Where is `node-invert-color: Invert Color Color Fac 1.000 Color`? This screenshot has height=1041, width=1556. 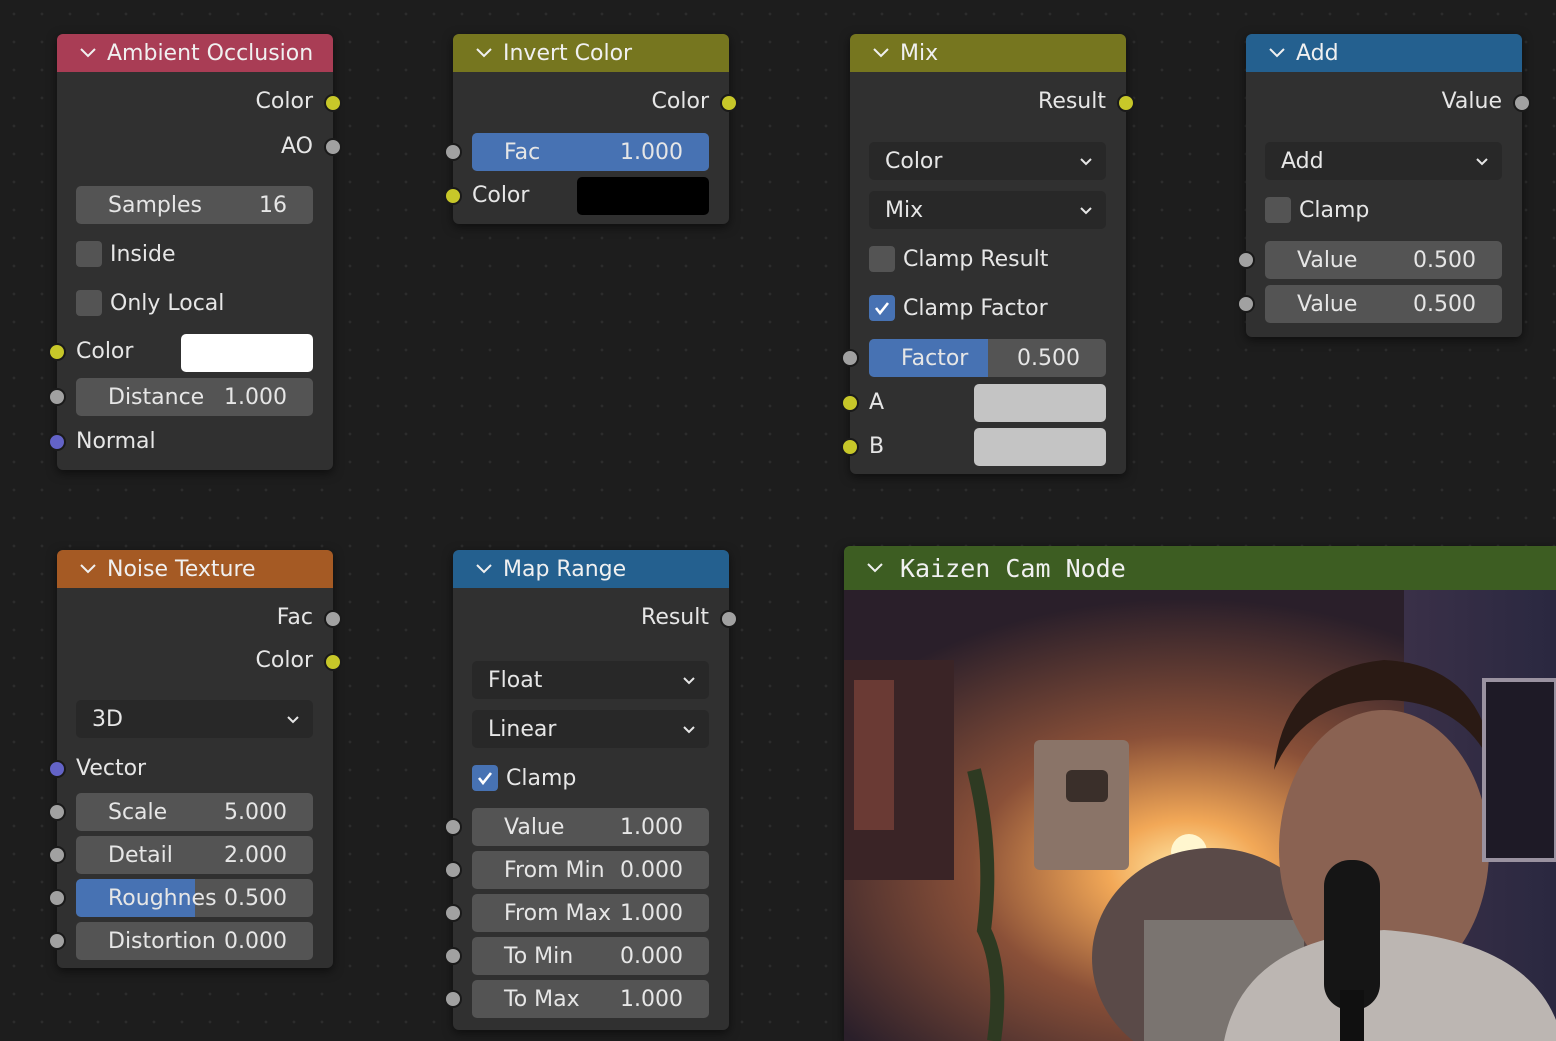
node-invert-color: Invert Color Color Fac 1.000 Color is located at coordinates (591, 129).